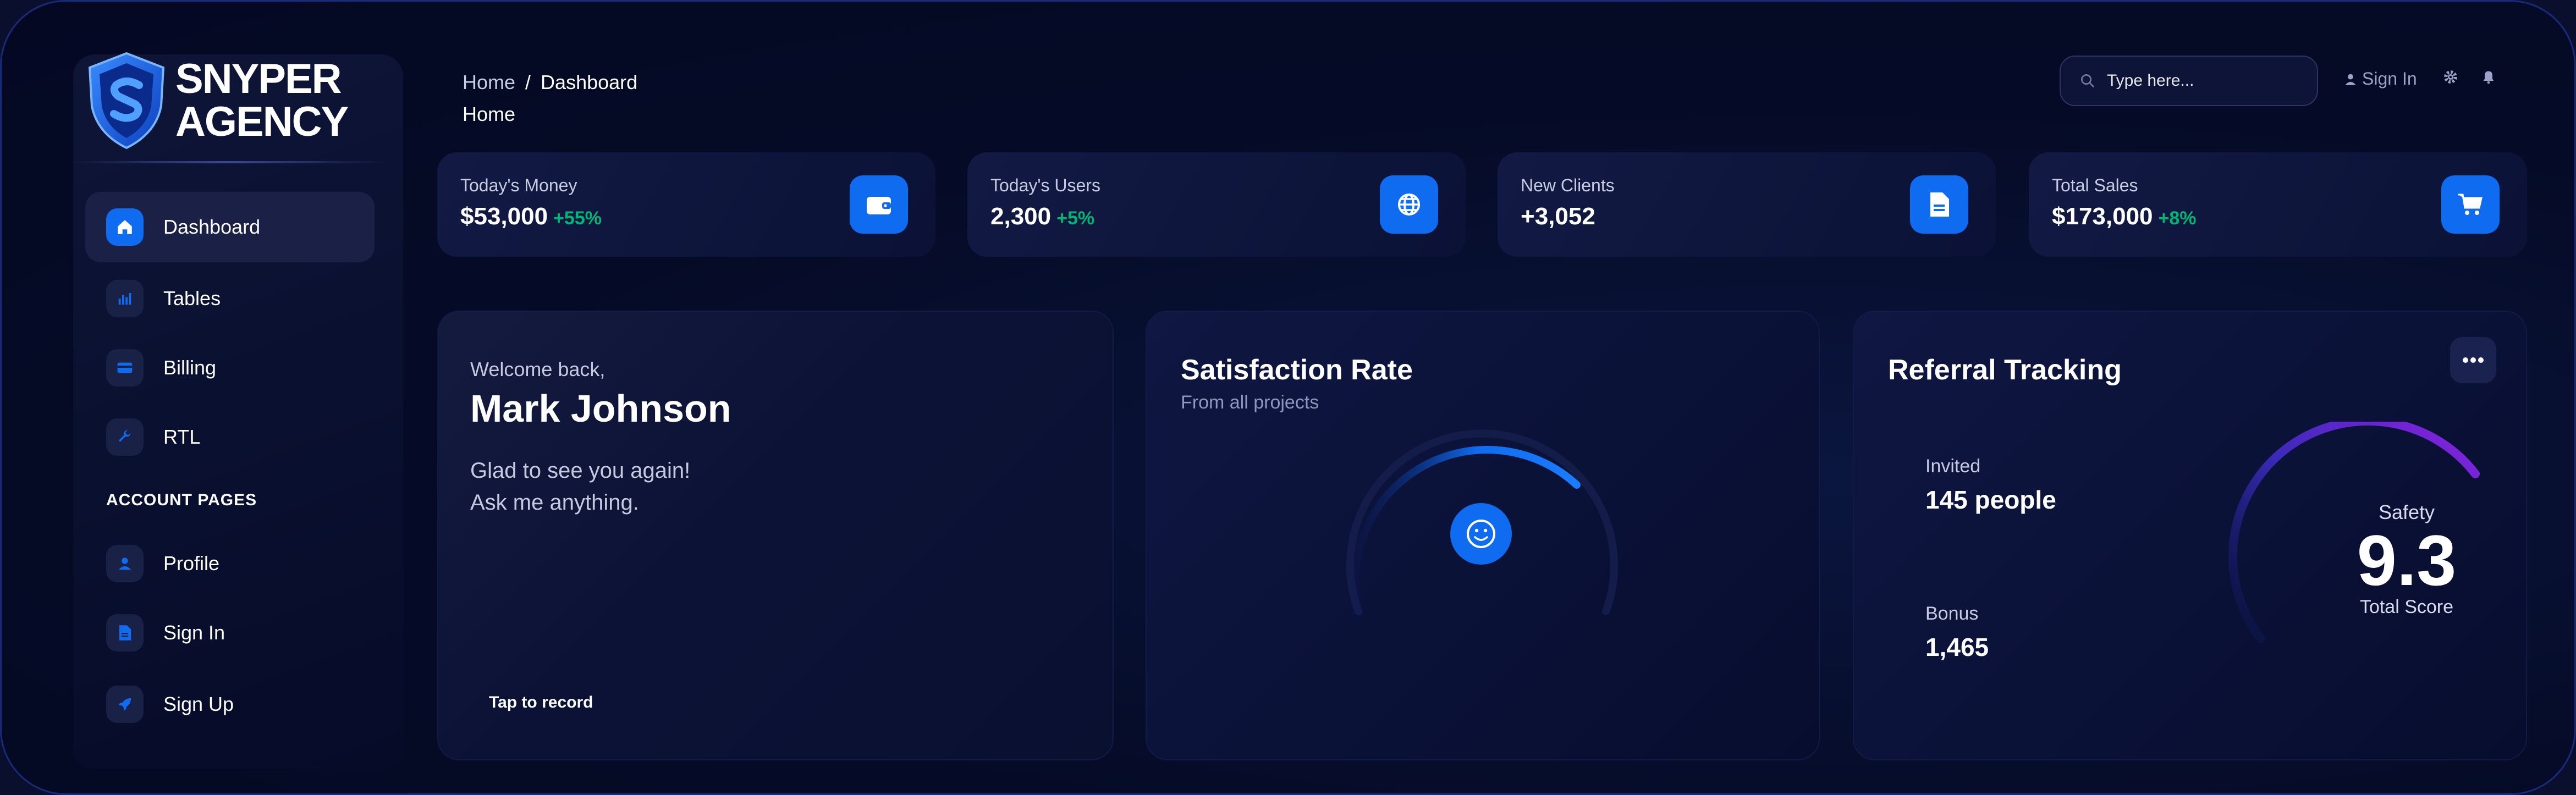  Describe the element at coordinates (2102, 217) in the screenshot. I see `stat-value-text: $173,000` at that location.